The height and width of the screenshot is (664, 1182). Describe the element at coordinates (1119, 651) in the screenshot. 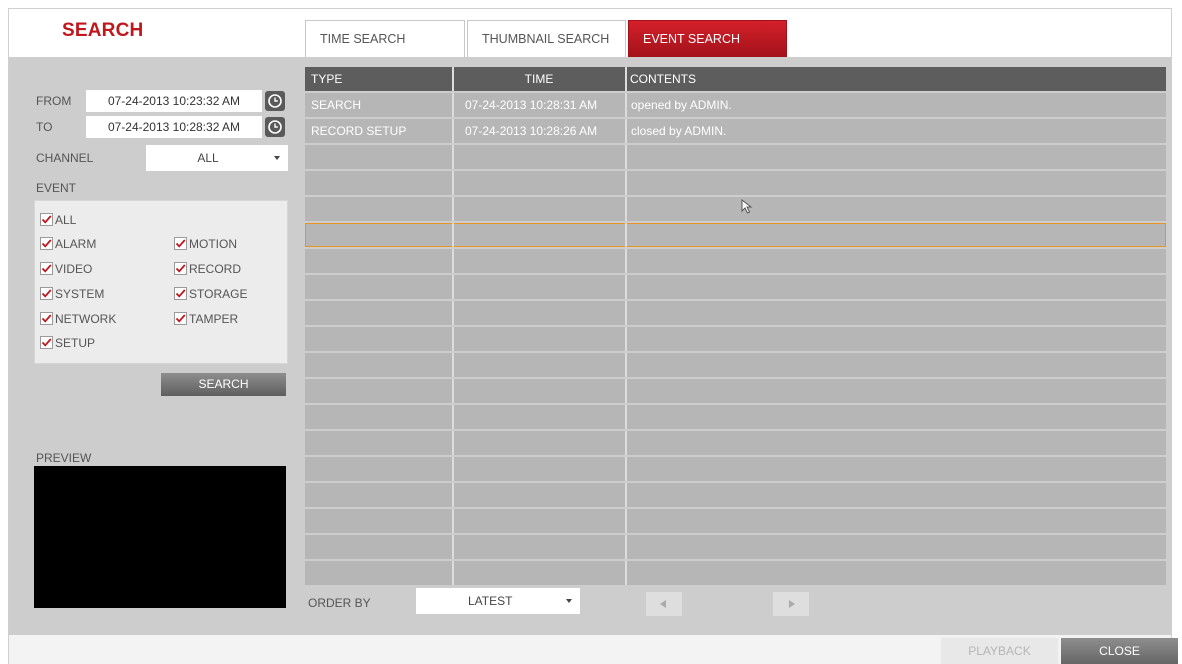

I see `close-button: CLOSE` at that location.